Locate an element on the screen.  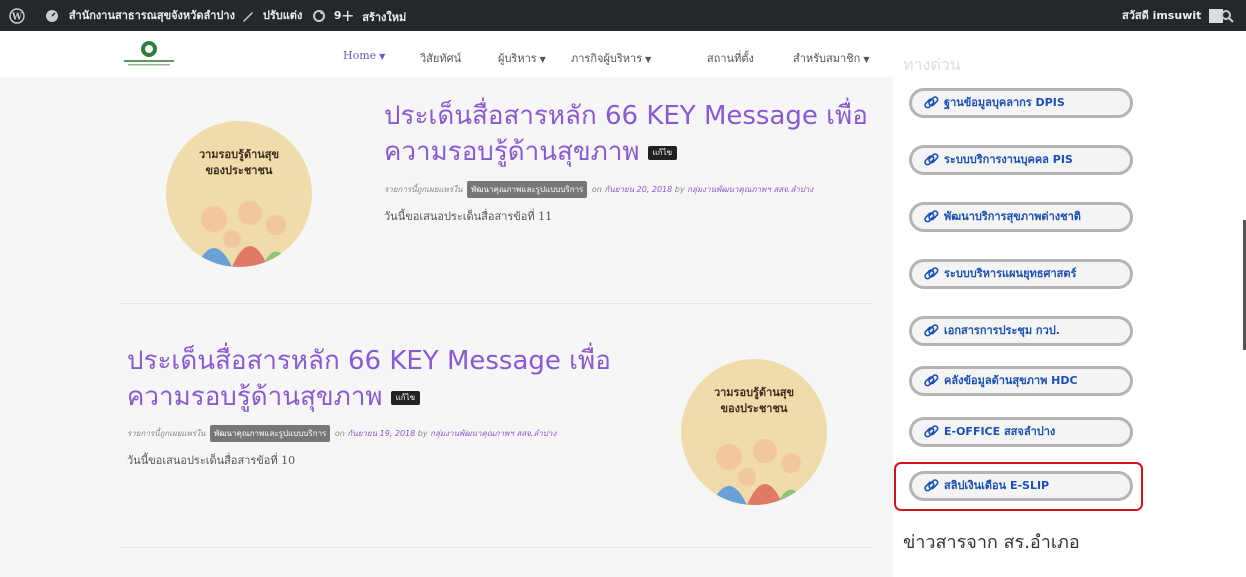
post-date-link: กันยายน 19, 2018 is located at coordinates (381, 433).